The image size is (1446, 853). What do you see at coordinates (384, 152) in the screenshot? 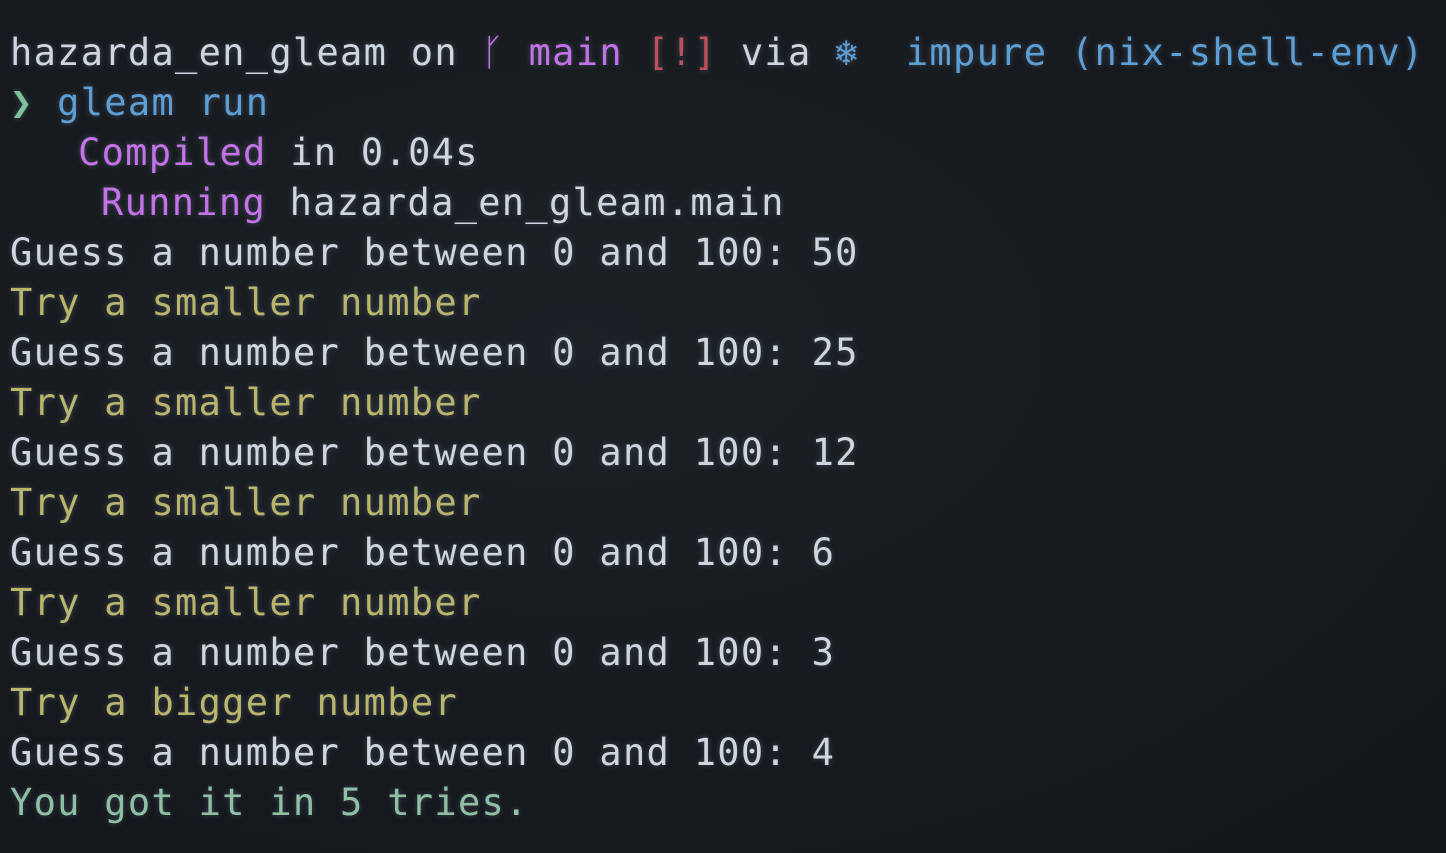
I see `compiled-time: in 0.04s` at bounding box center [384, 152].